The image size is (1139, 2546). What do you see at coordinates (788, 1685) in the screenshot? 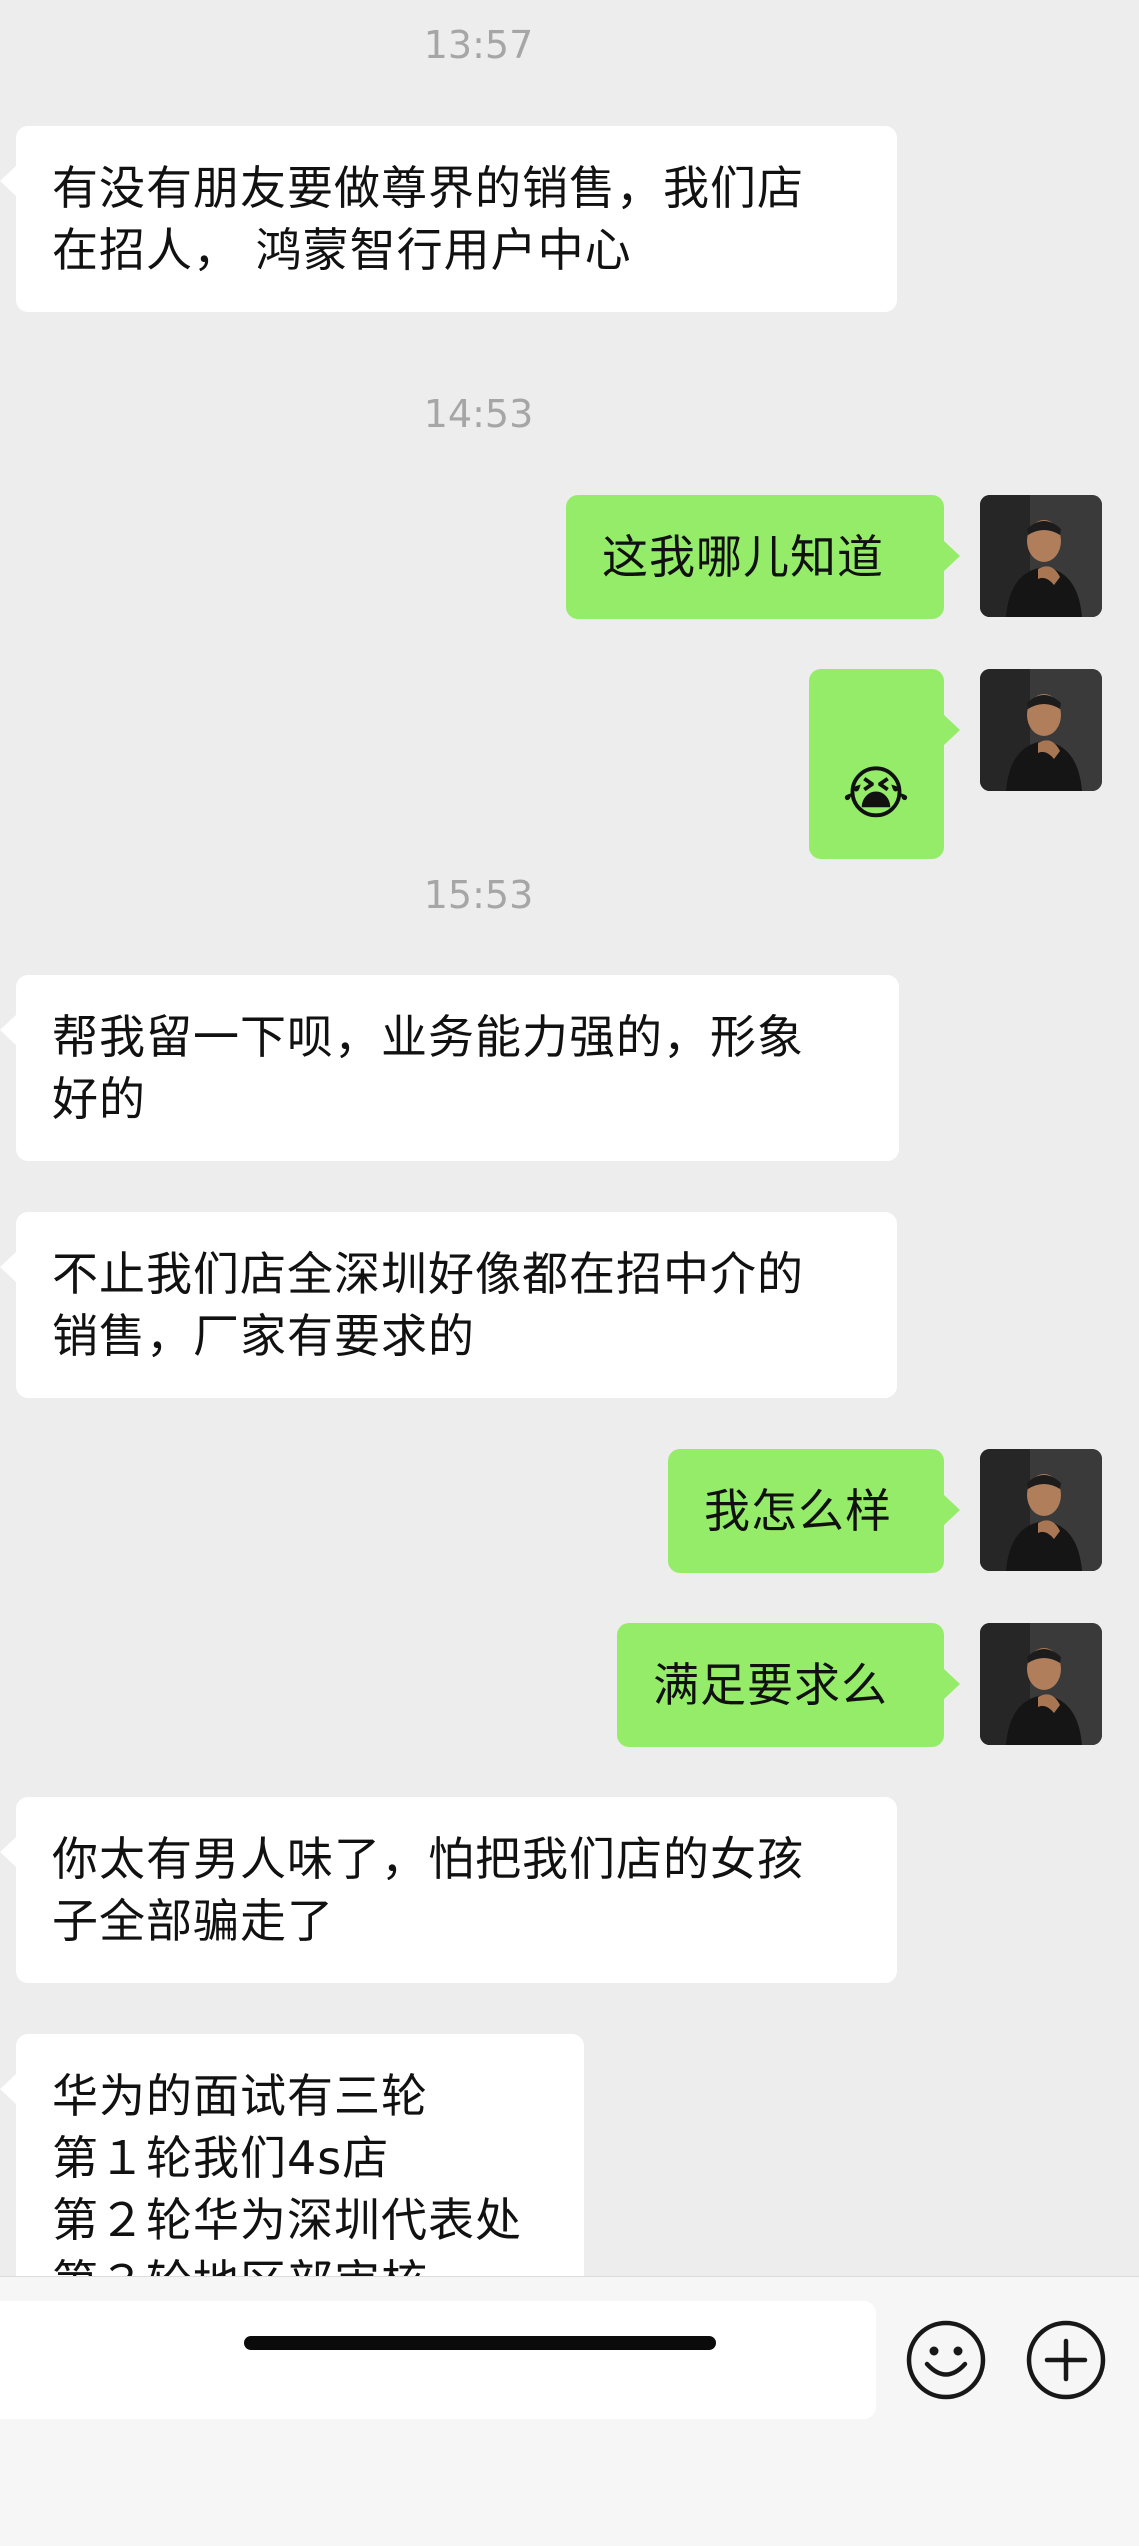
I see `outgoing-message: 满足要求么` at bounding box center [788, 1685].